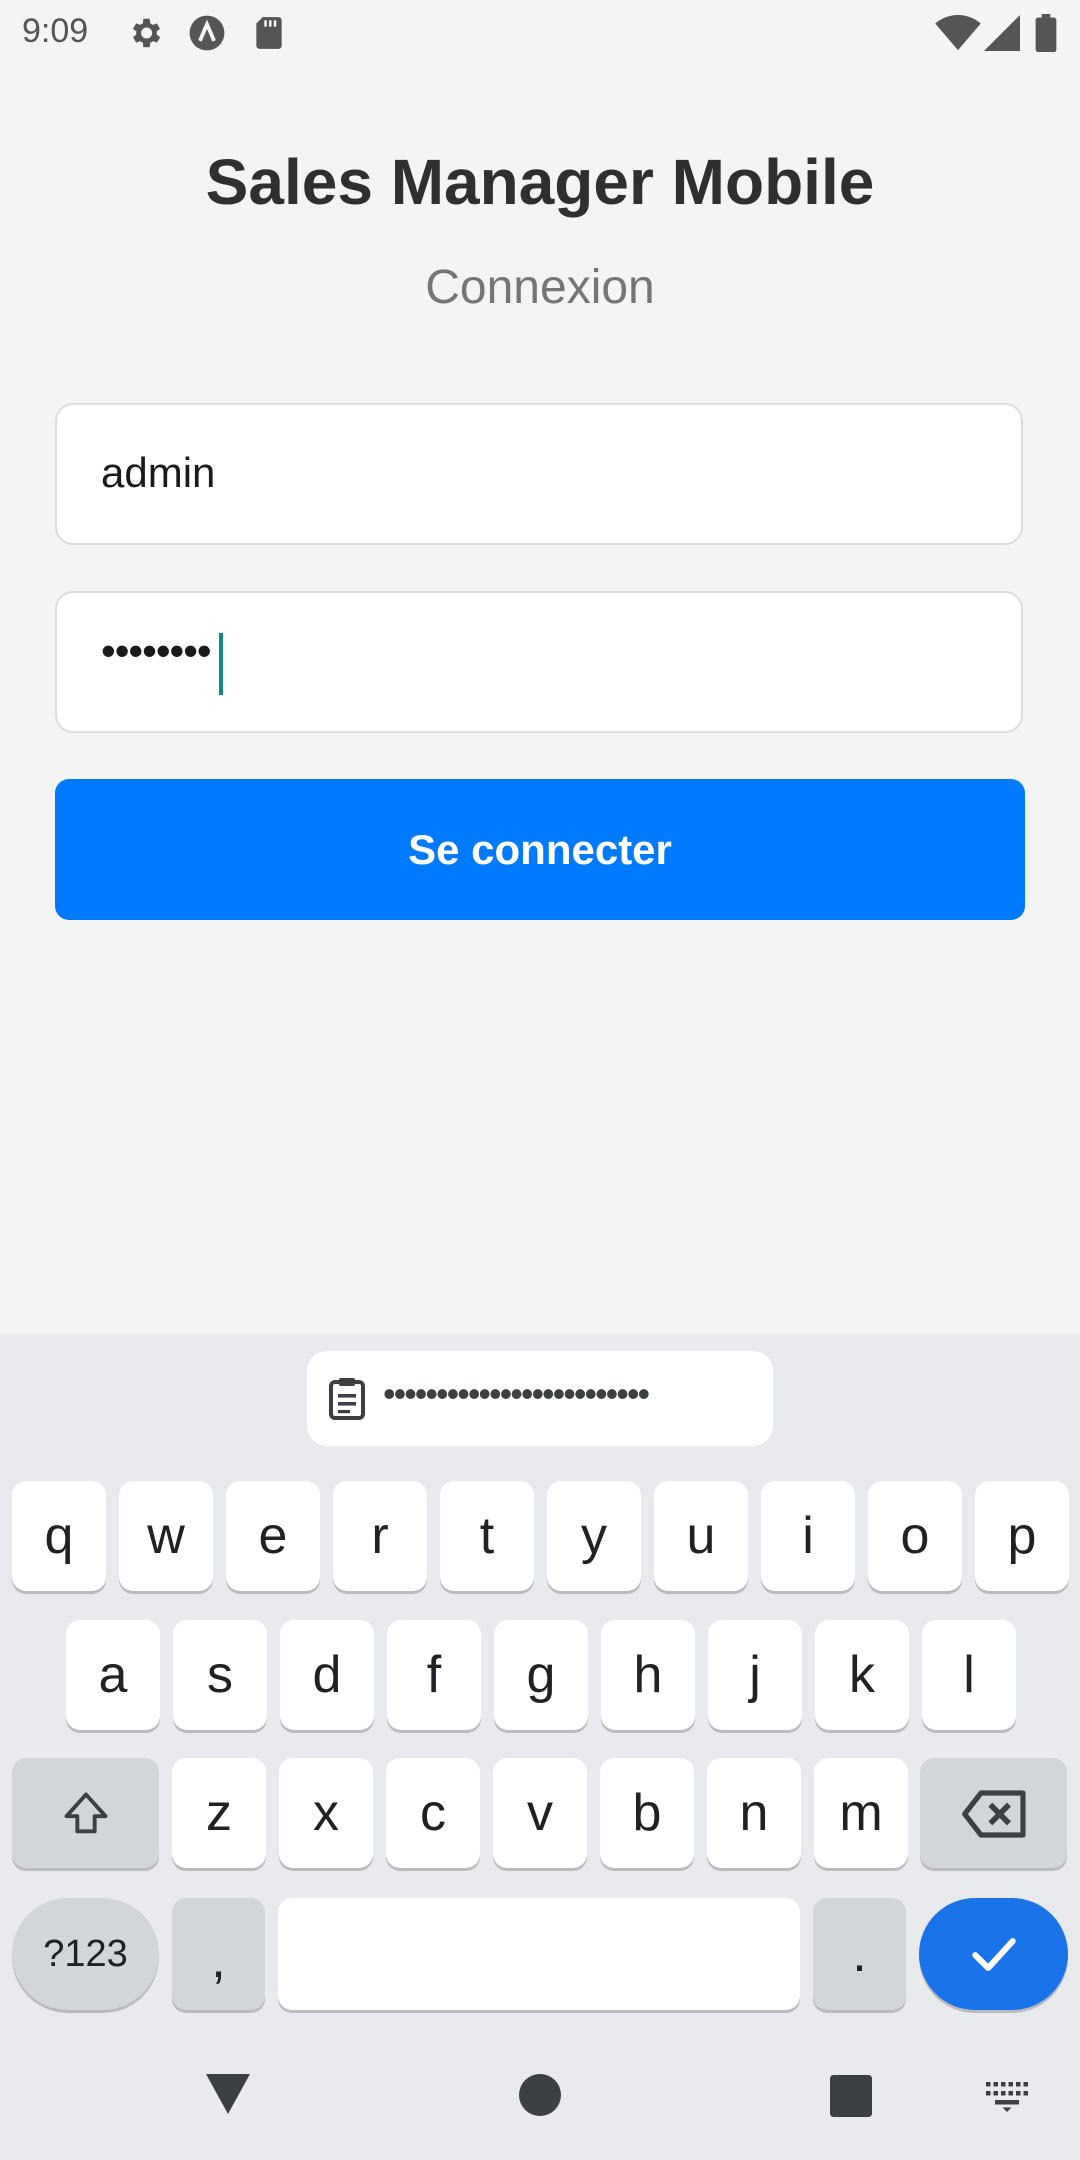 This screenshot has height=2160, width=1080. I want to click on shift-key, so click(85, 1813).